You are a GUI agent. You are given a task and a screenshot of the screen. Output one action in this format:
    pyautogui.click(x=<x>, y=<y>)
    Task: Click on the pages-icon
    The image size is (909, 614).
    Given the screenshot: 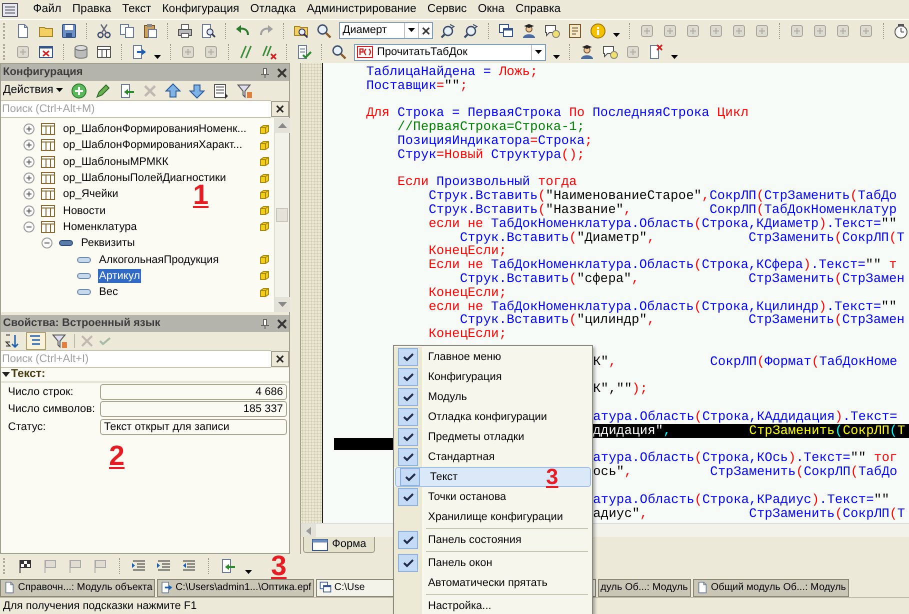 What is the action you would take?
    pyautogui.click(x=126, y=30)
    